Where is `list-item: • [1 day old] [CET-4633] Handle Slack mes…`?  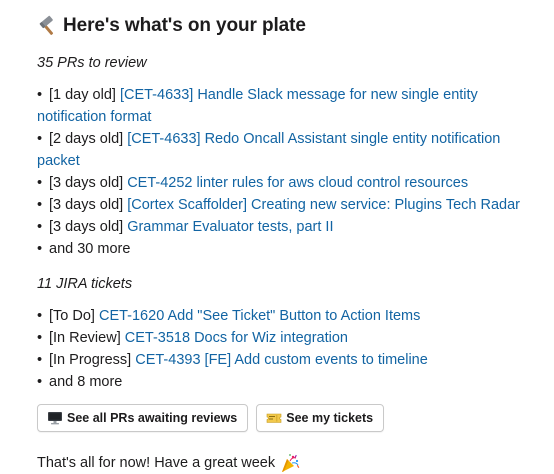 list-item: • [1 day old] [CET-4633] Handle Slack mes… is located at coordinates (257, 106).